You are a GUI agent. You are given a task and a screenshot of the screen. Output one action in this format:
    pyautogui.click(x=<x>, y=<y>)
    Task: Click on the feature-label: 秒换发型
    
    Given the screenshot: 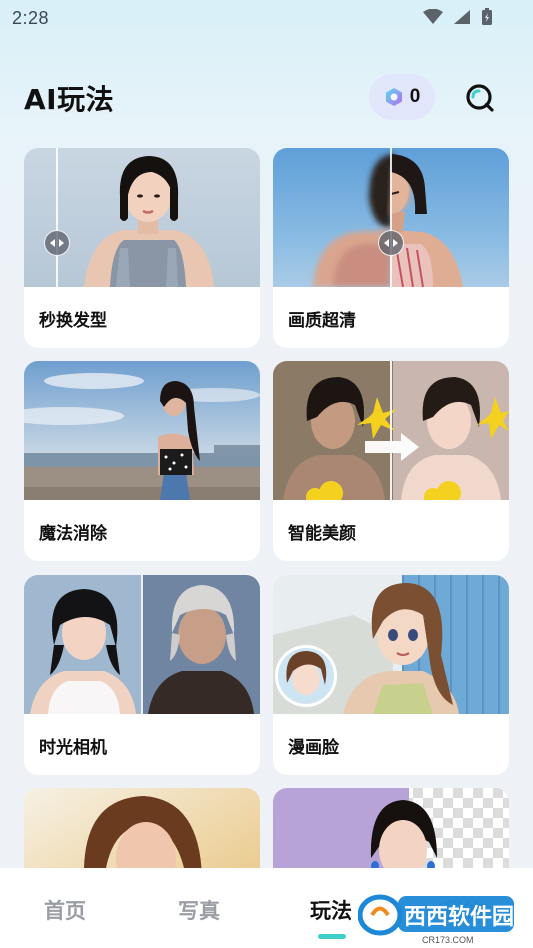 What is the action you would take?
    pyautogui.click(x=73, y=321)
    